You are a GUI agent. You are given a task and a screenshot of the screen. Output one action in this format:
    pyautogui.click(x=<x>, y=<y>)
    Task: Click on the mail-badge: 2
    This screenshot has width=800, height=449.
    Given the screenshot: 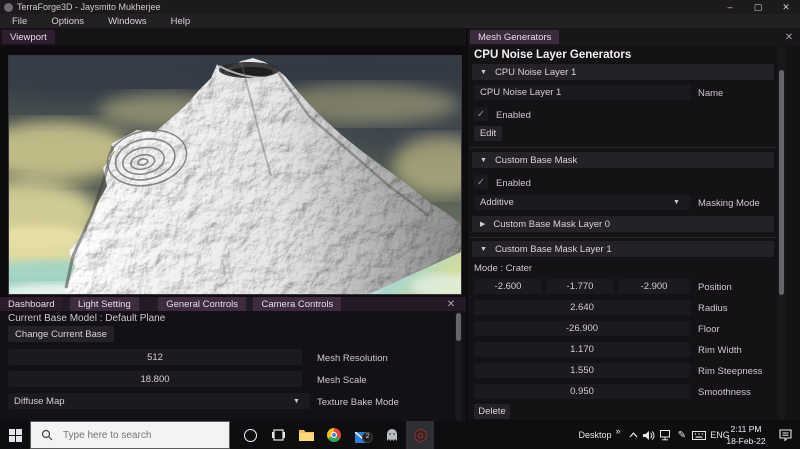 What is the action you would take?
    pyautogui.click(x=367, y=437)
    